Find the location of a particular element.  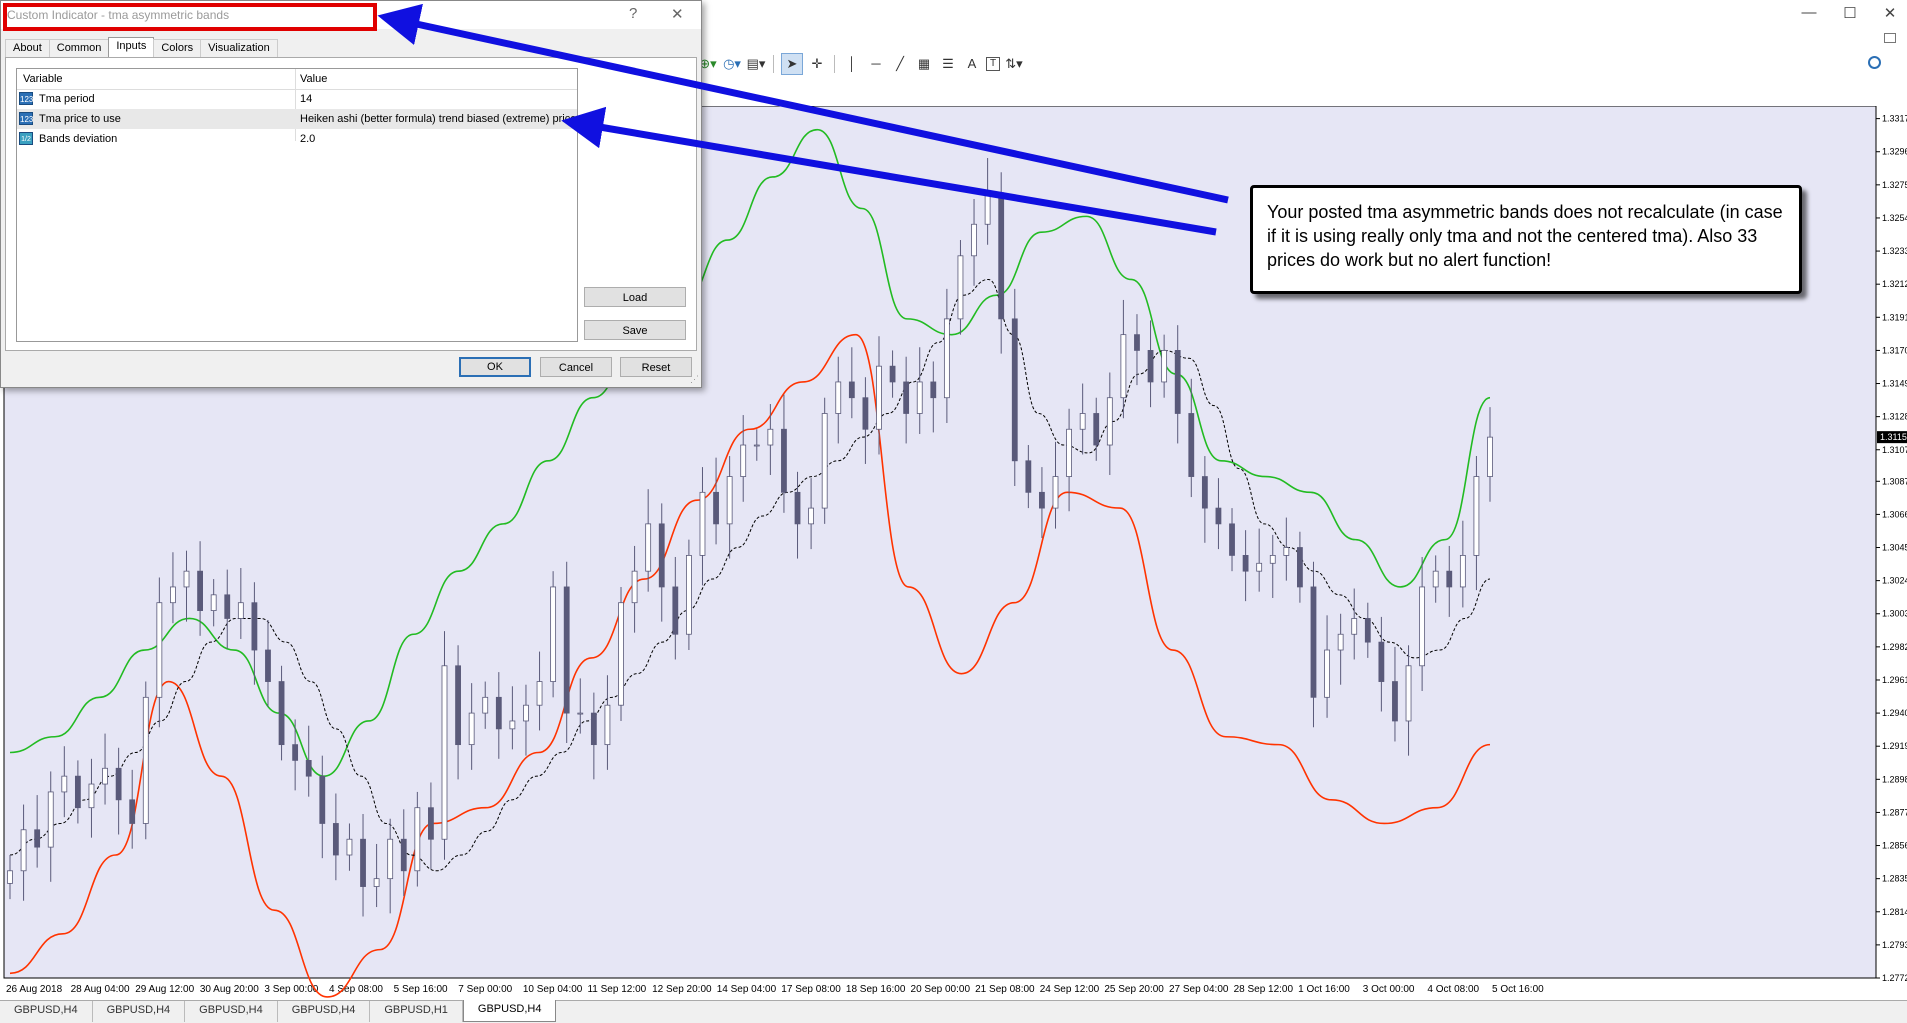

time-label: 30 Aug 20:00 is located at coordinates (229, 989).